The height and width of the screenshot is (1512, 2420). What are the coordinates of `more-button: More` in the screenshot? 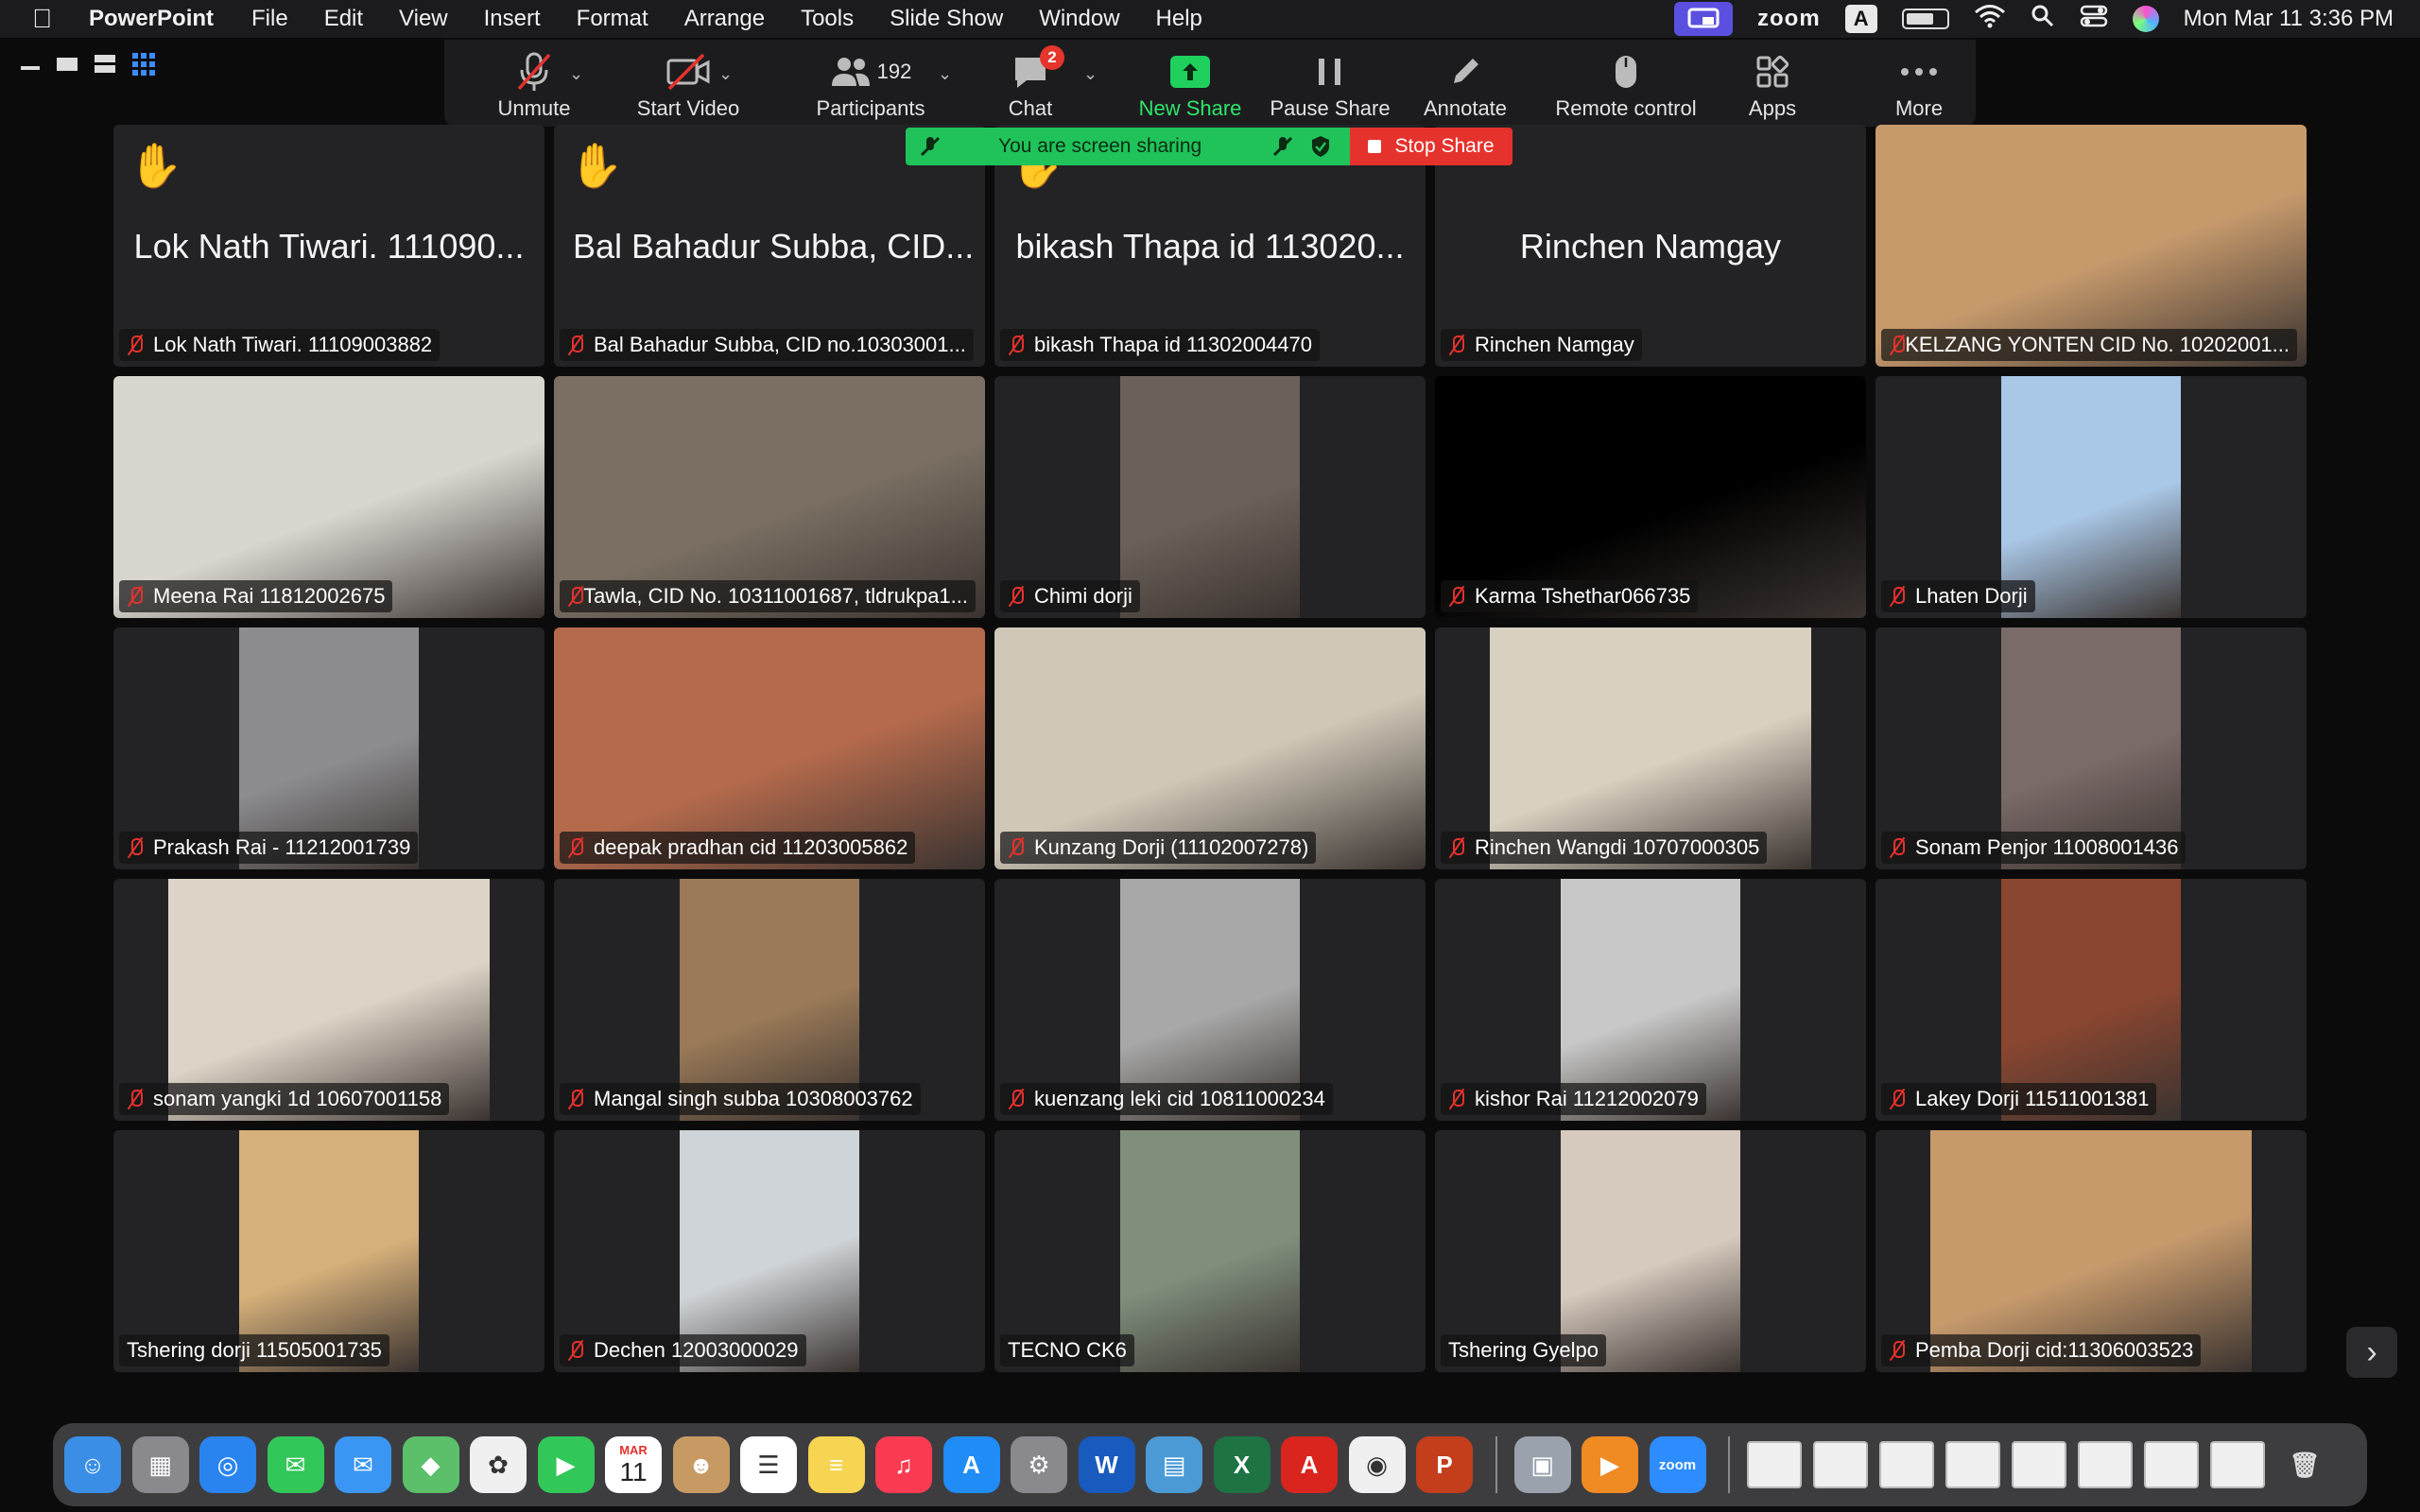 It's located at (1919, 83).